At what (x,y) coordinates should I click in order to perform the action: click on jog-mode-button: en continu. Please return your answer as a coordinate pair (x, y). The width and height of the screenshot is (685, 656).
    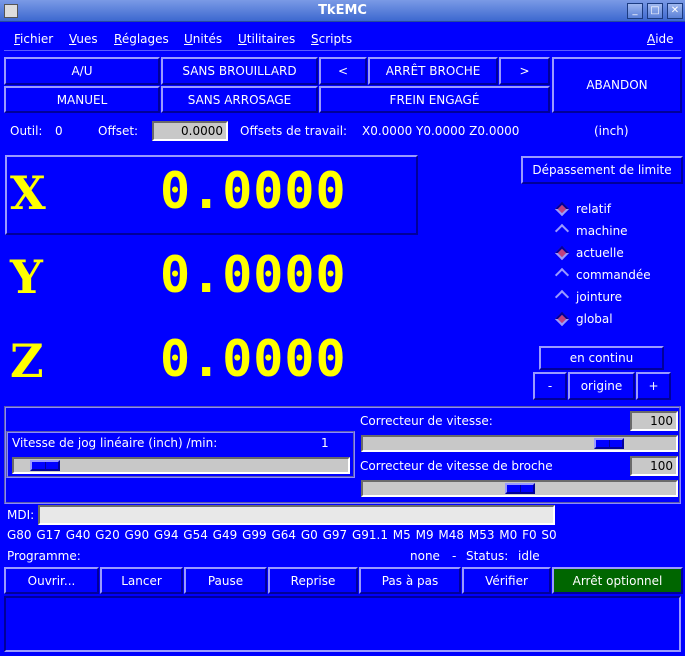
    Looking at the image, I should click on (601, 358).